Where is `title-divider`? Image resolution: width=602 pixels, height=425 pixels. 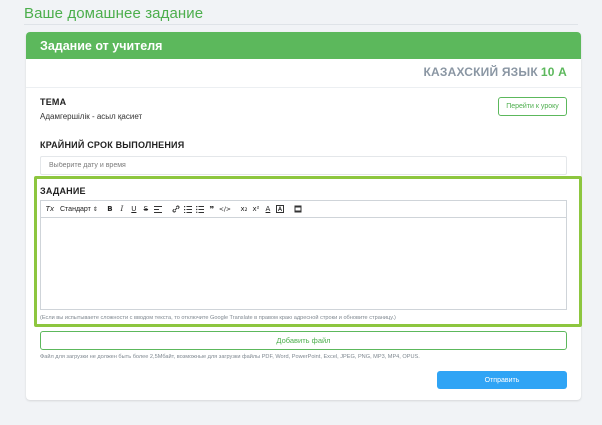 title-divider is located at coordinates (301, 24).